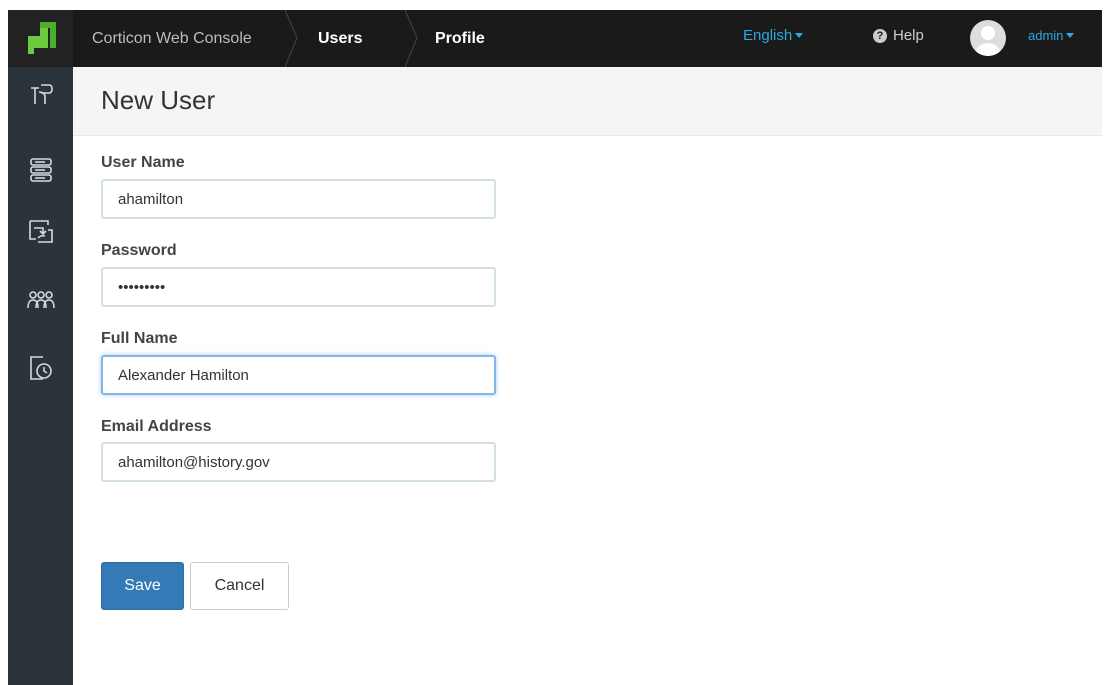  I want to click on sidebar, so click(40, 376).